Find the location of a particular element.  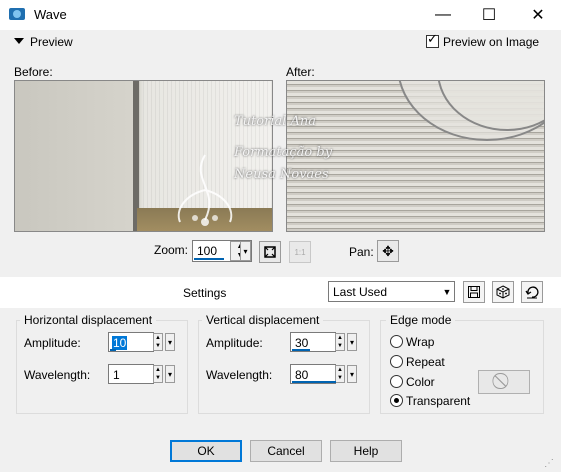

edge-repeat-radio is located at coordinates (396, 361).